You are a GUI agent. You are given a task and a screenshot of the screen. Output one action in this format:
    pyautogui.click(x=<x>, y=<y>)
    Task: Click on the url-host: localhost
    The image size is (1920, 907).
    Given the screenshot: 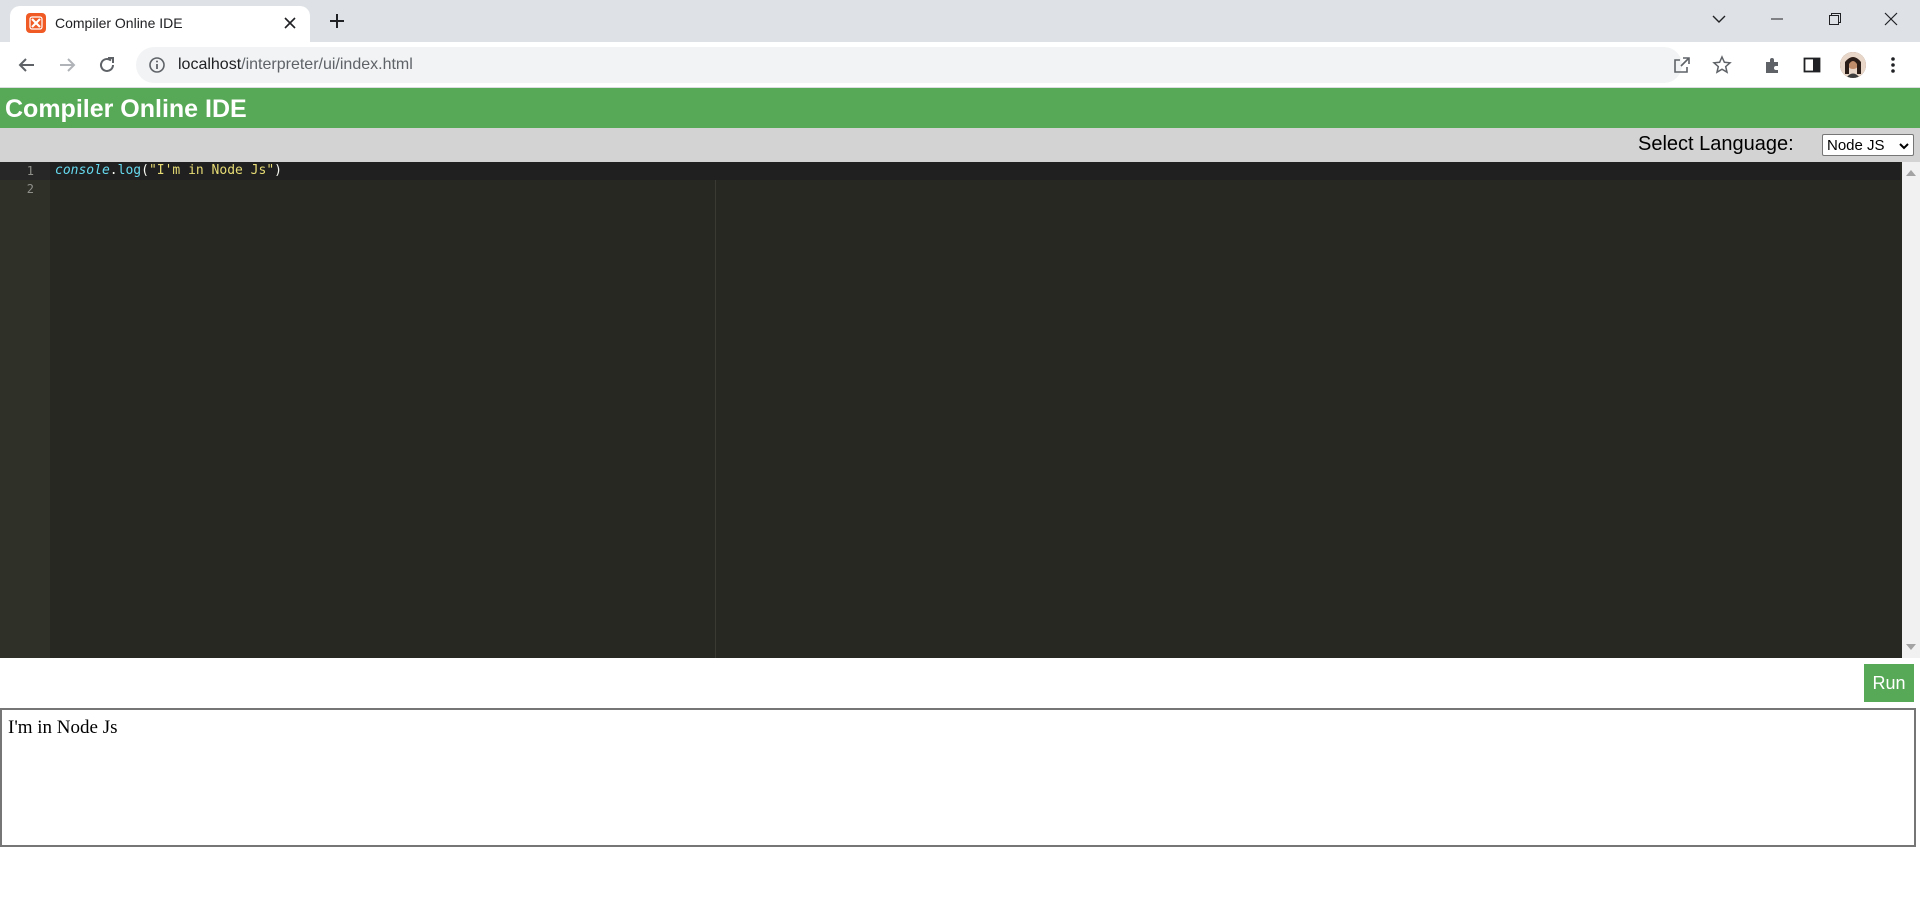 What is the action you would take?
    pyautogui.click(x=210, y=64)
    